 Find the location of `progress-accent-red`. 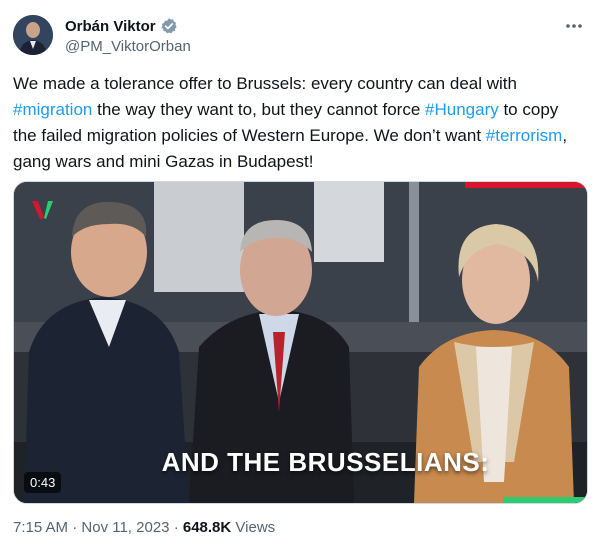

progress-accent-red is located at coordinates (526, 185).